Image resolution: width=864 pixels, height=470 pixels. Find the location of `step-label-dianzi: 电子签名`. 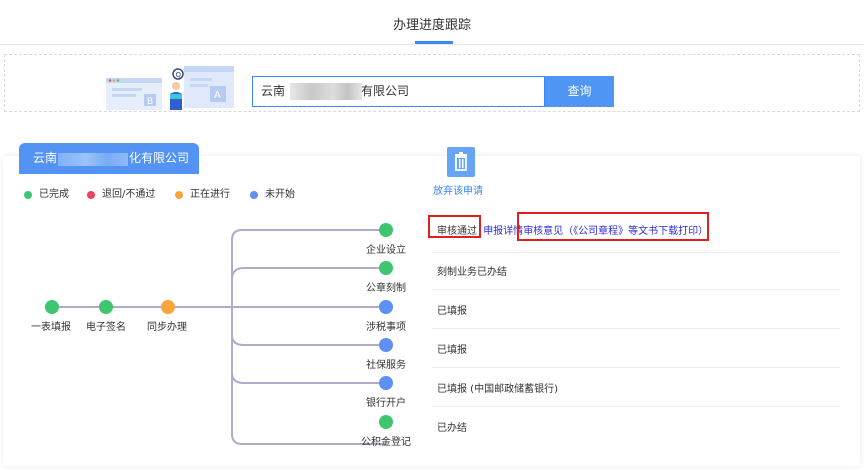

step-label-dianzi: 电子签名 is located at coordinates (106, 327).